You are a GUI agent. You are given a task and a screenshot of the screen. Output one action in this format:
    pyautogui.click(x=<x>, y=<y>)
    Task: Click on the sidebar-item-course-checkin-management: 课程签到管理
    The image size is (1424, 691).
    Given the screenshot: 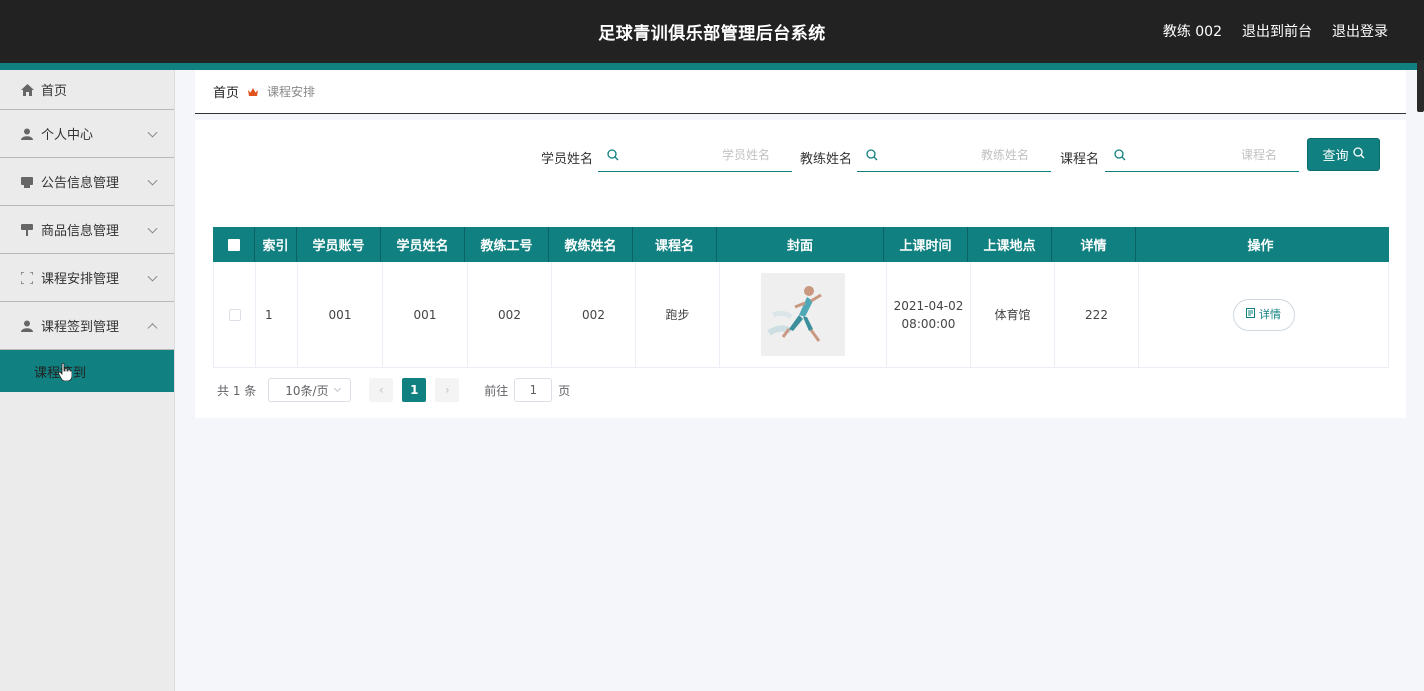 What is the action you would take?
    pyautogui.click(x=87, y=326)
    